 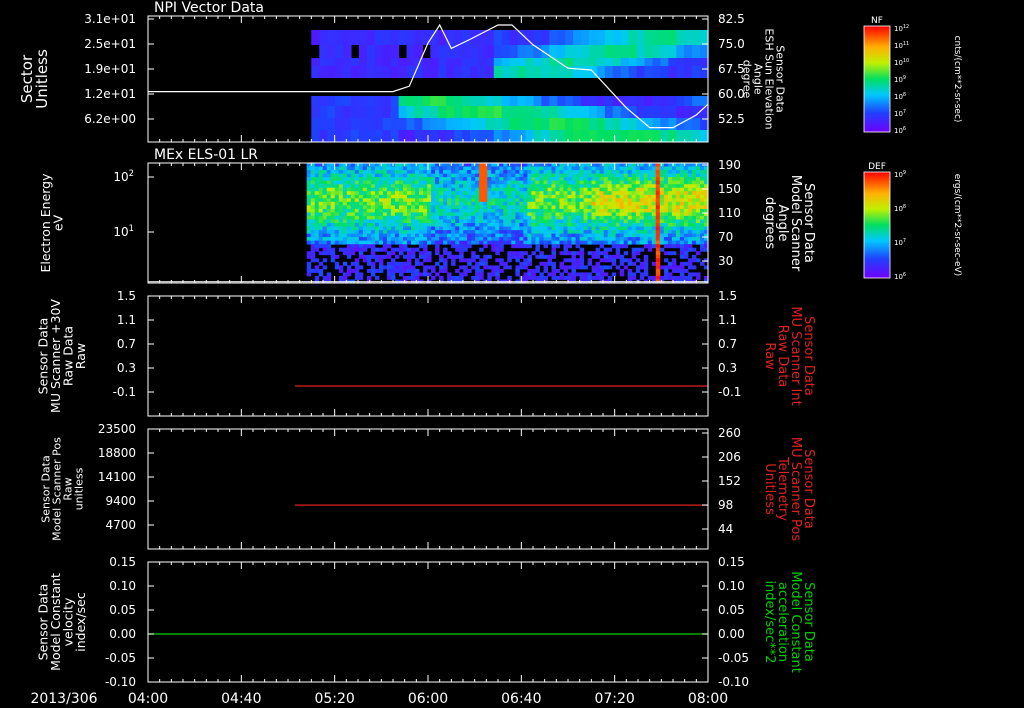 What do you see at coordinates (957, 79) in the screenshot?
I see `colorbar-units-line: cnts/(cm**2-sr-sec)` at bounding box center [957, 79].